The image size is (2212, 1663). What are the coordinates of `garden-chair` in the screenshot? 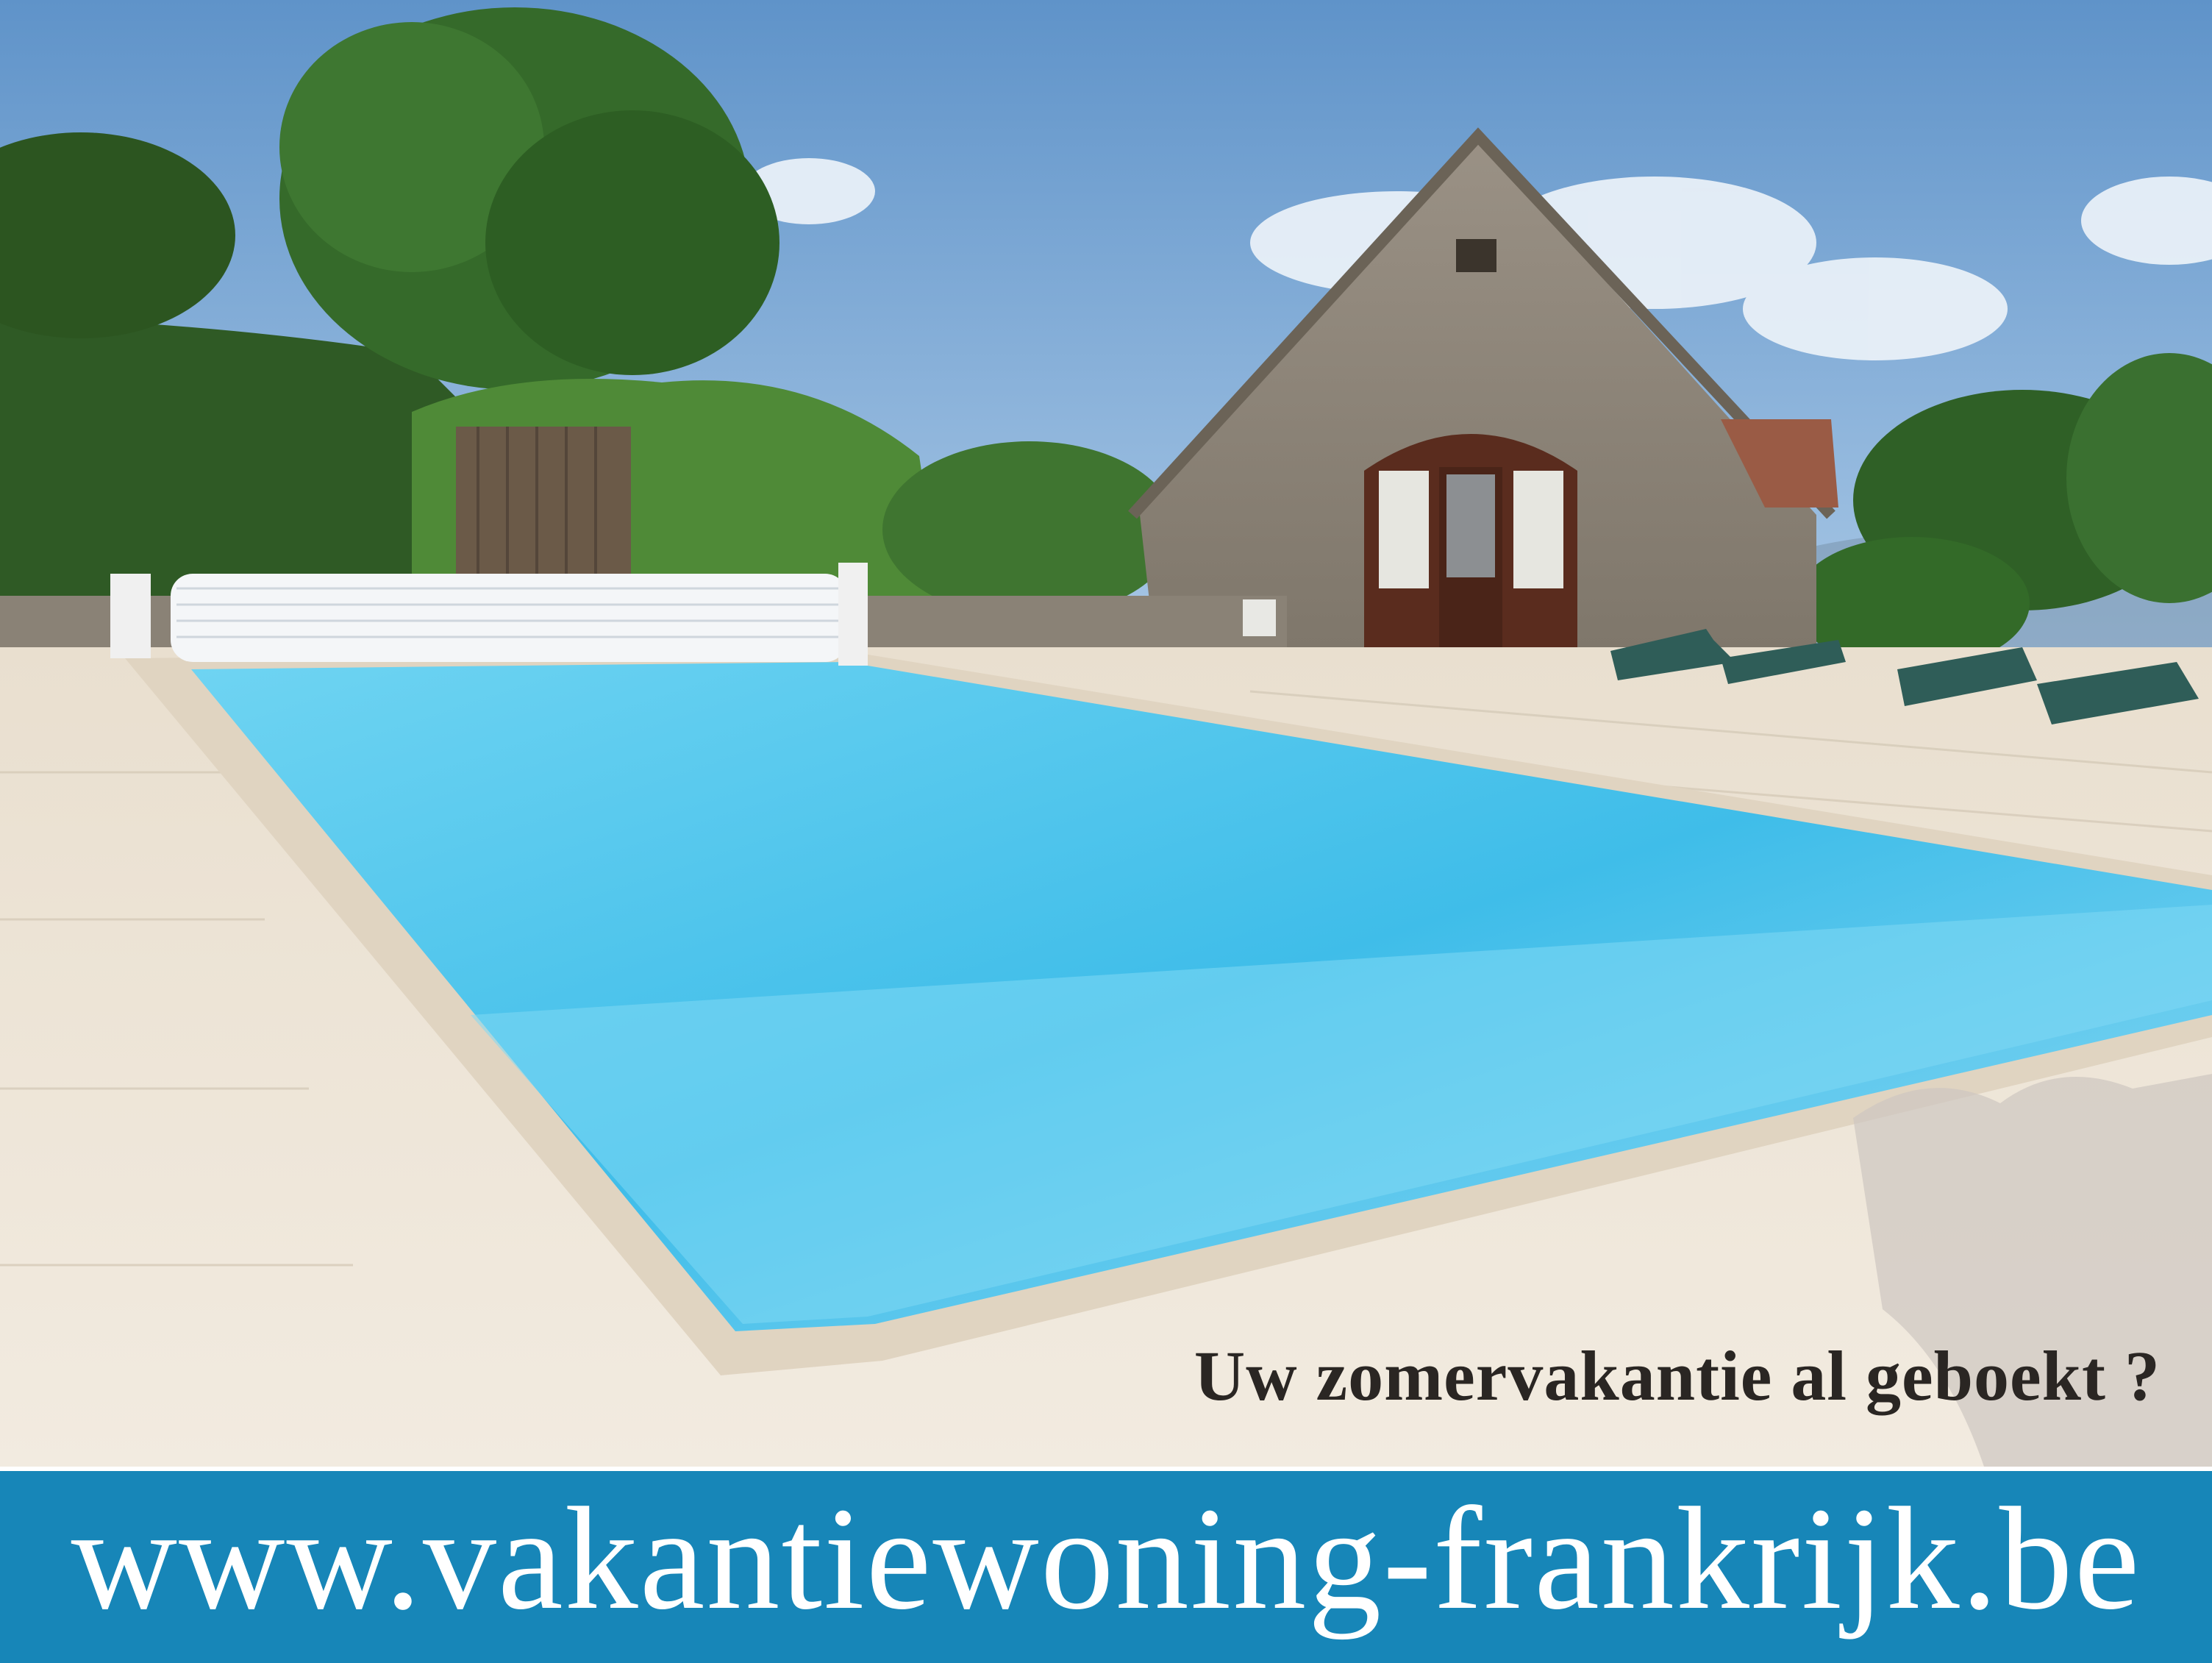 It's located at (1259, 617).